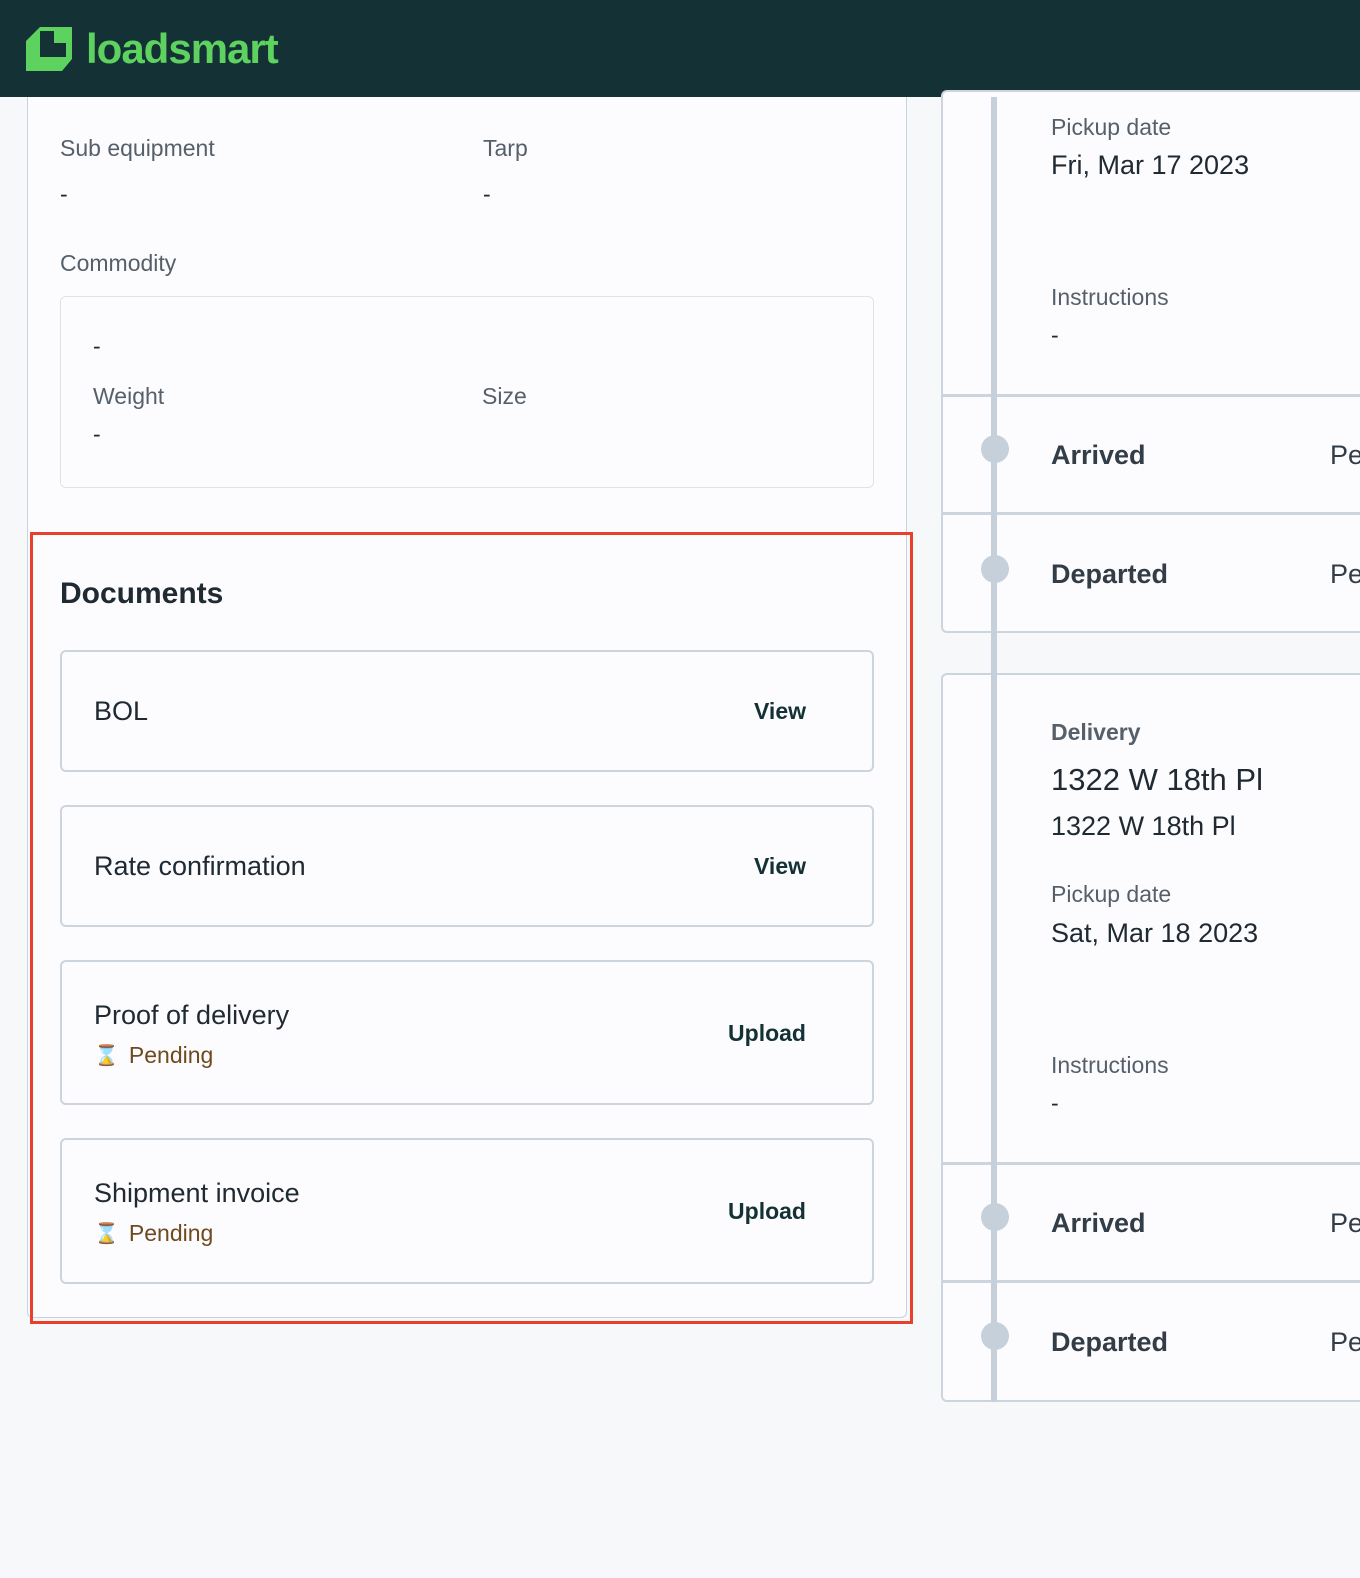 Image resolution: width=1360 pixels, height=1578 pixels. What do you see at coordinates (1155, 933) in the screenshot?
I see `pickup-date: Sat, Mar 18 2023` at bounding box center [1155, 933].